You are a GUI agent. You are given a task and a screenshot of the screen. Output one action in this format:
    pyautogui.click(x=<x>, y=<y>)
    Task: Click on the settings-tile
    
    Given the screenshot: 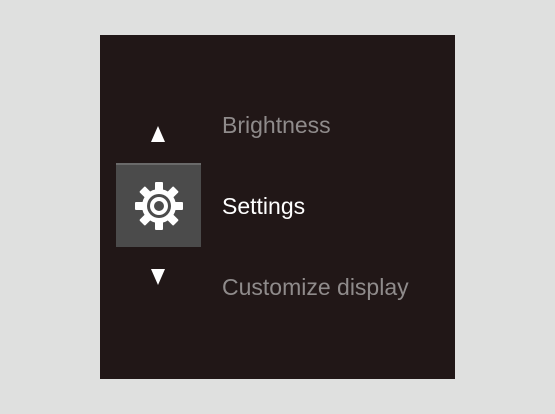 What is the action you would take?
    pyautogui.click(x=158, y=205)
    